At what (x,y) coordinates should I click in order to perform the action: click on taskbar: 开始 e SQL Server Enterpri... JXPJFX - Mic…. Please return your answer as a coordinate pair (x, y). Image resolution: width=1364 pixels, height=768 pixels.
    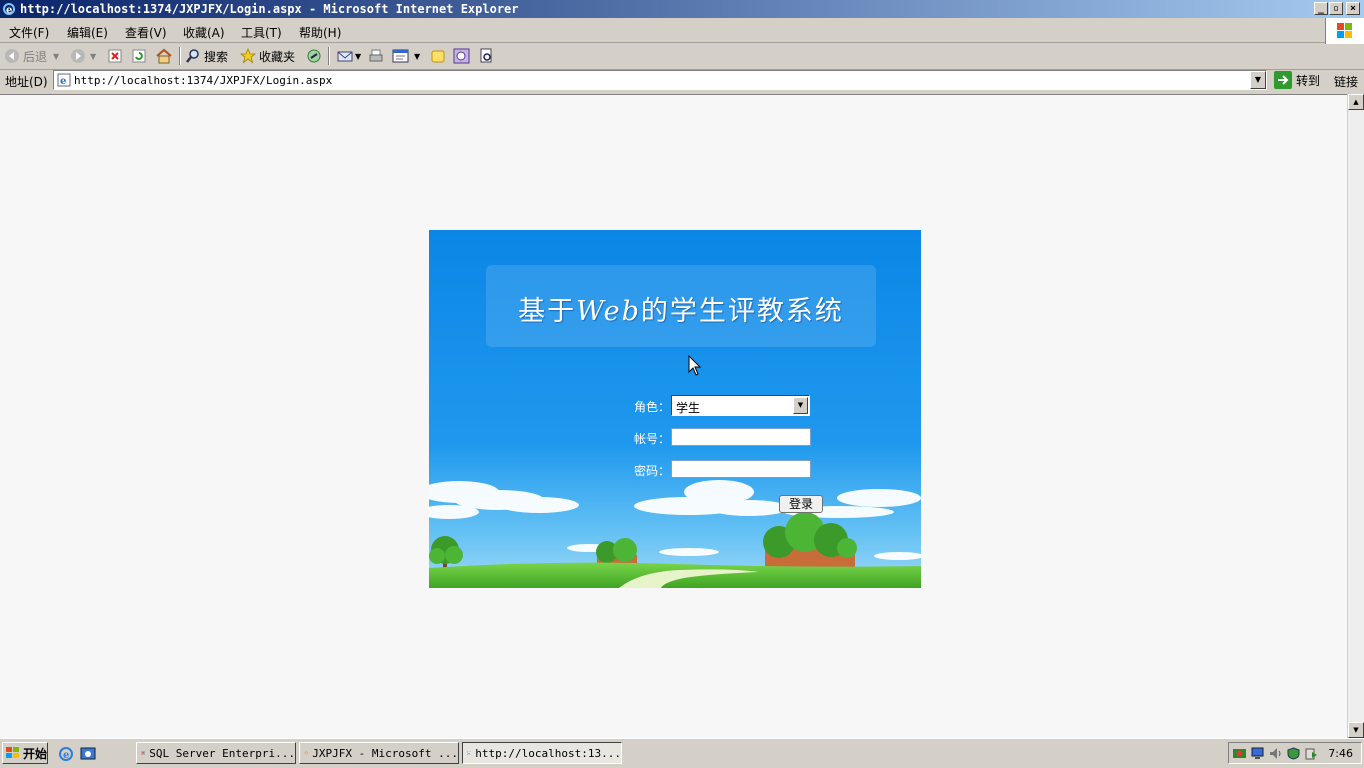
    Looking at the image, I should click on (682, 753).